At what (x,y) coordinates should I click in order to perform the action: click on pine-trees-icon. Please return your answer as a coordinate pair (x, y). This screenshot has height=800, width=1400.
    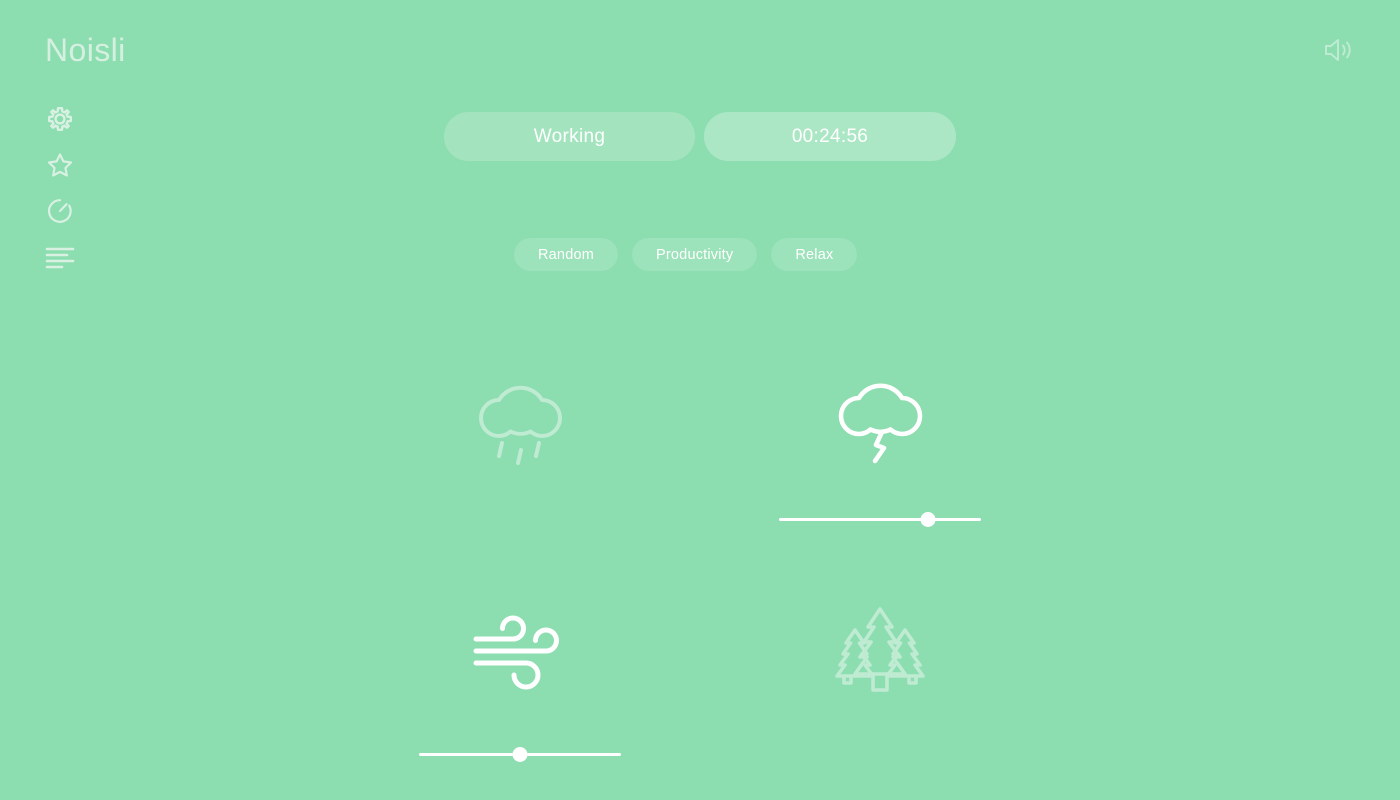
    Looking at the image, I should click on (880, 649).